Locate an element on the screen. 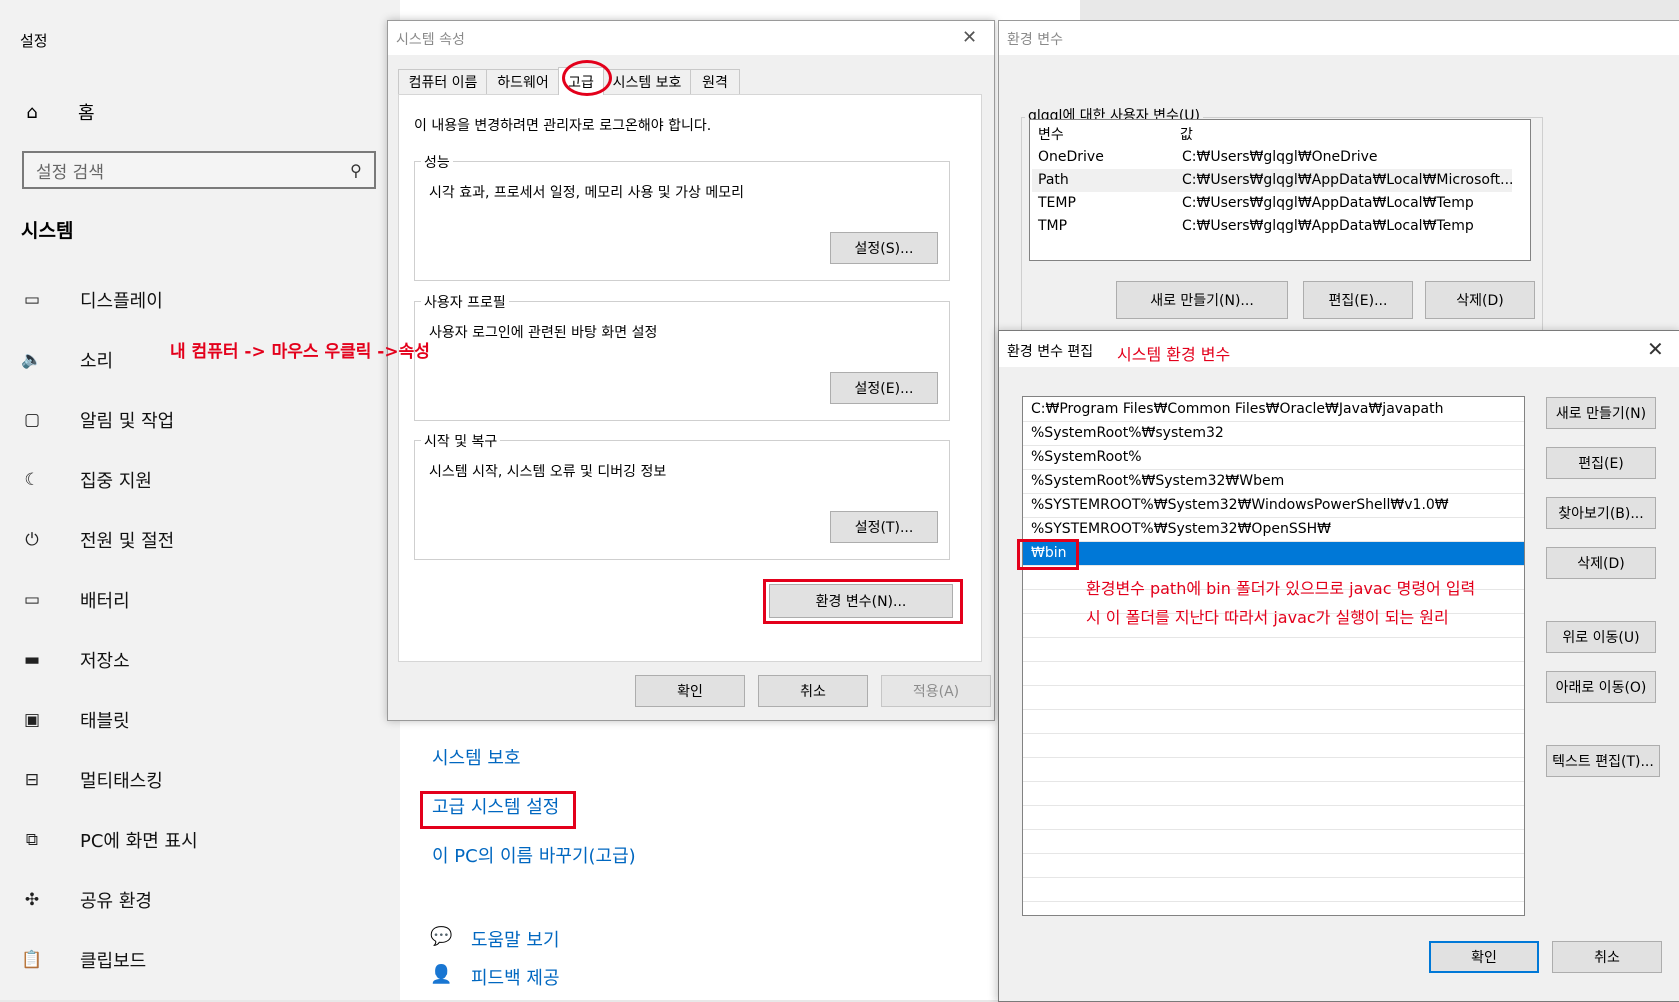 This screenshot has height=1002, width=1679. nav-display: ▭ 디스플레이 is located at coordinates (91, 300).